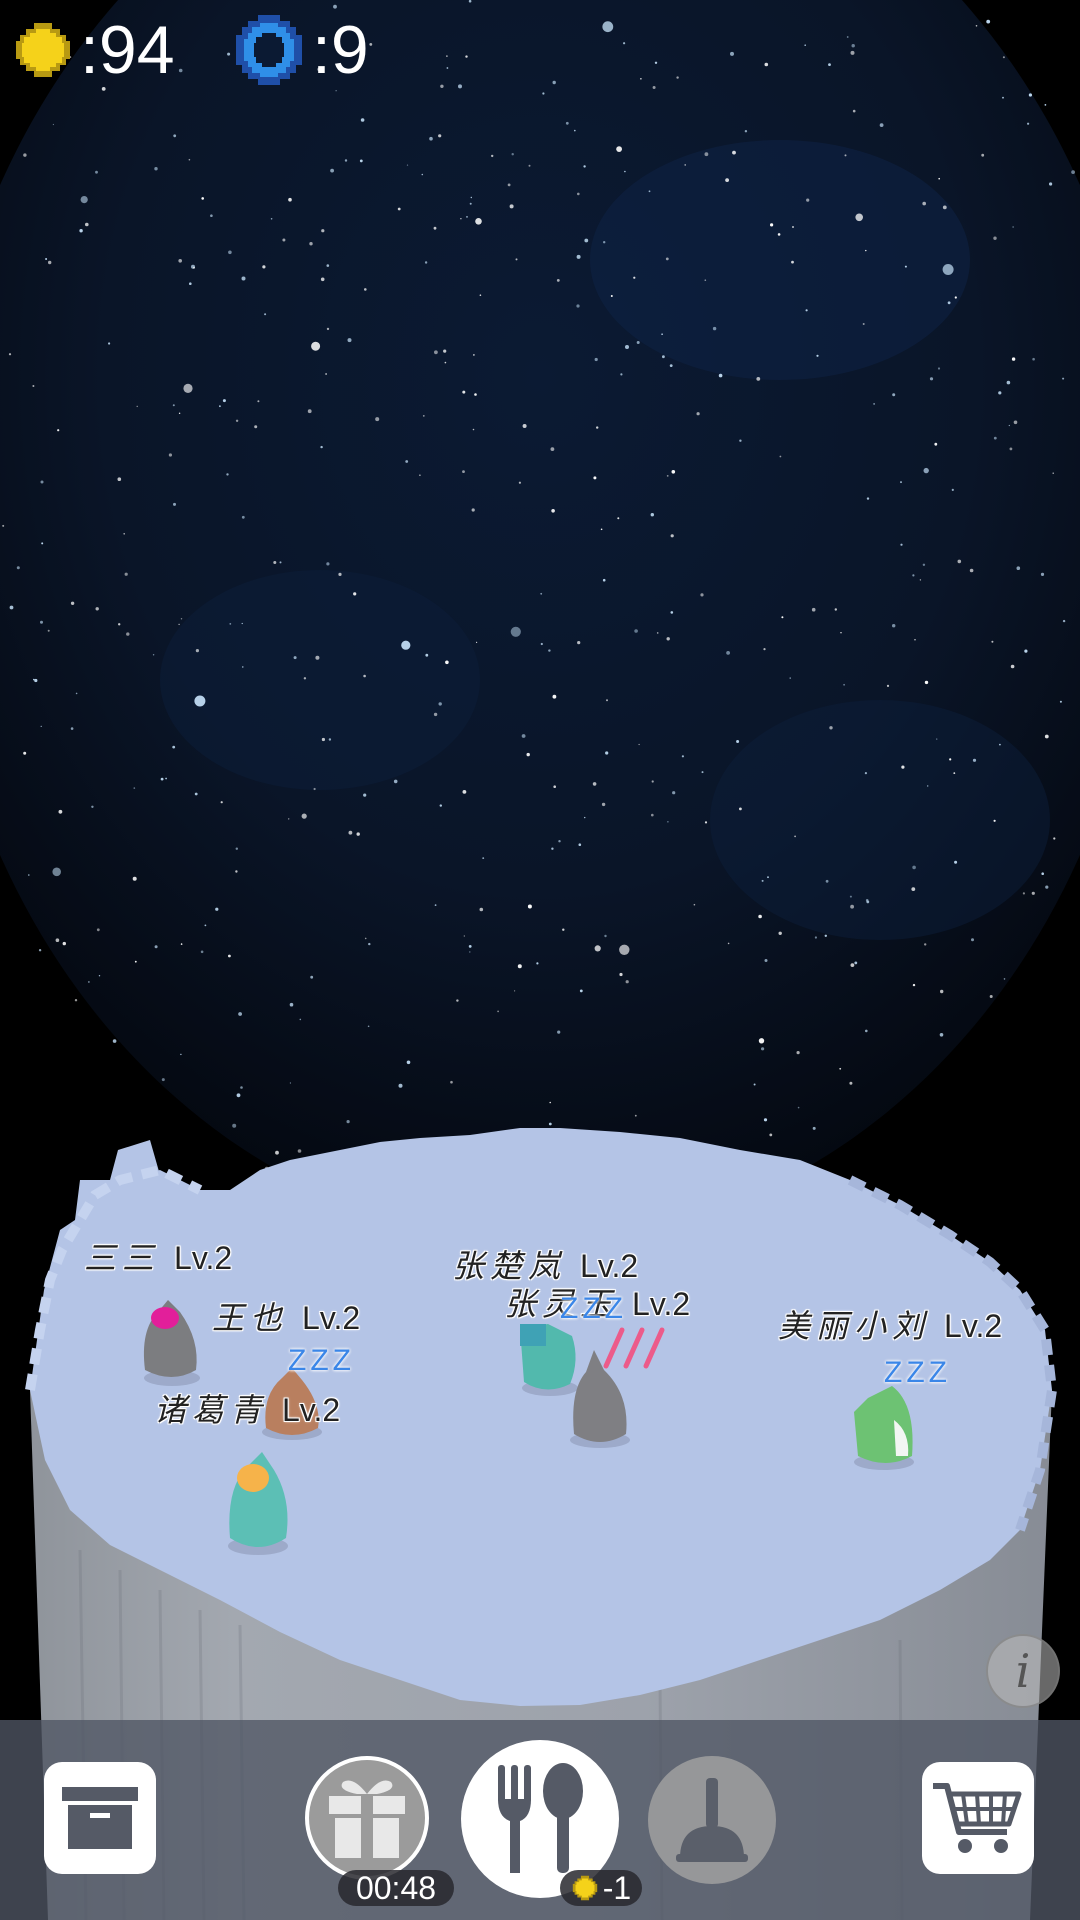 Image resolution: width=1080 pixels, height=1920 pixels. What do you see at coordinates (1023, 1671) in the screenshot?
I see `info-button: i` at bounding box center [1023, 1671].